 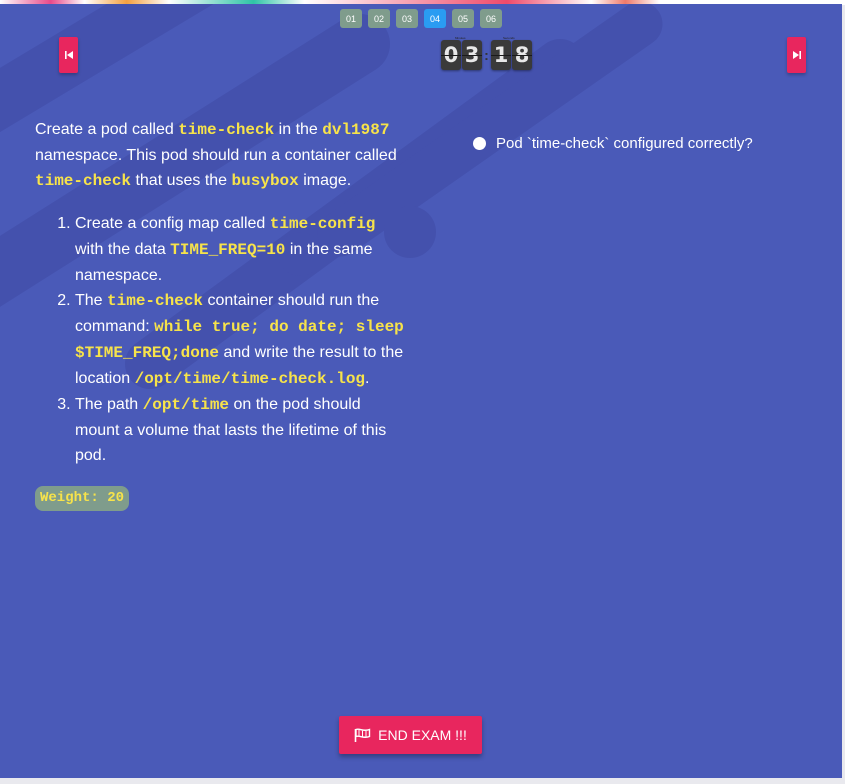 I want to click on status-dot-icon, so click(x=479, y=143).